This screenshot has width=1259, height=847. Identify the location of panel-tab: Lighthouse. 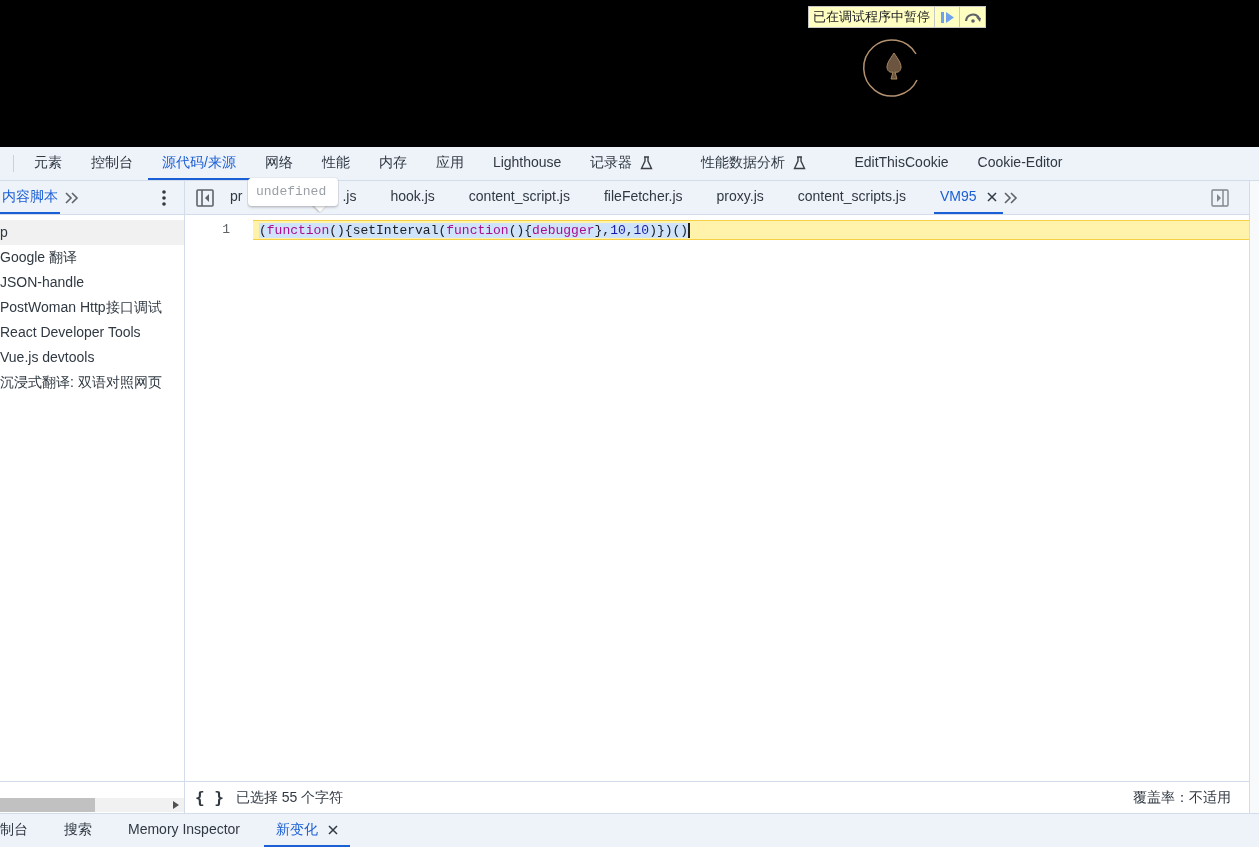
(527, 163).